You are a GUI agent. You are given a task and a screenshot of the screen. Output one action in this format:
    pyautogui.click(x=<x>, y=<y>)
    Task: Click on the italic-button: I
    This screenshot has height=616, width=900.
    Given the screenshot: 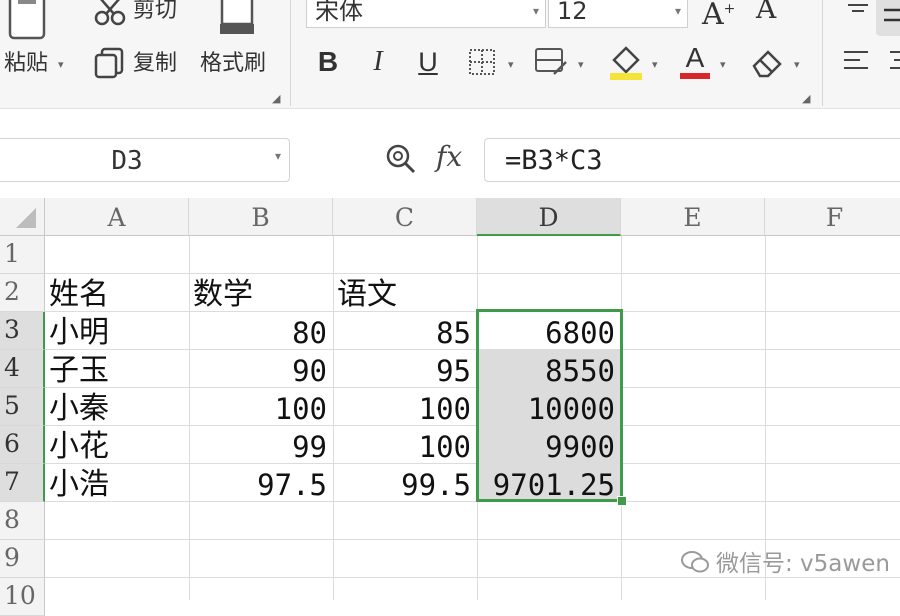 What is the action you would take?
    pyautogui.click(x=378, y=62)
    